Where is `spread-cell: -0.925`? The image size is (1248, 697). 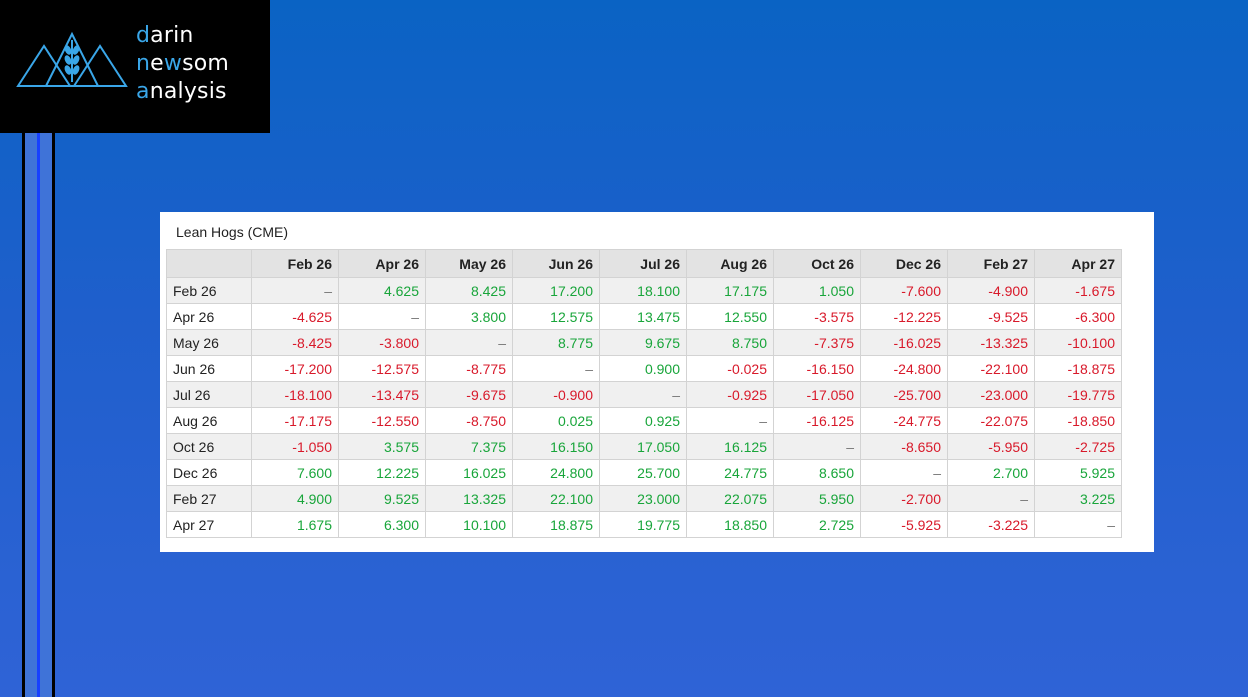 spread-cell: -0.925 is located at coordinates (730, 394).